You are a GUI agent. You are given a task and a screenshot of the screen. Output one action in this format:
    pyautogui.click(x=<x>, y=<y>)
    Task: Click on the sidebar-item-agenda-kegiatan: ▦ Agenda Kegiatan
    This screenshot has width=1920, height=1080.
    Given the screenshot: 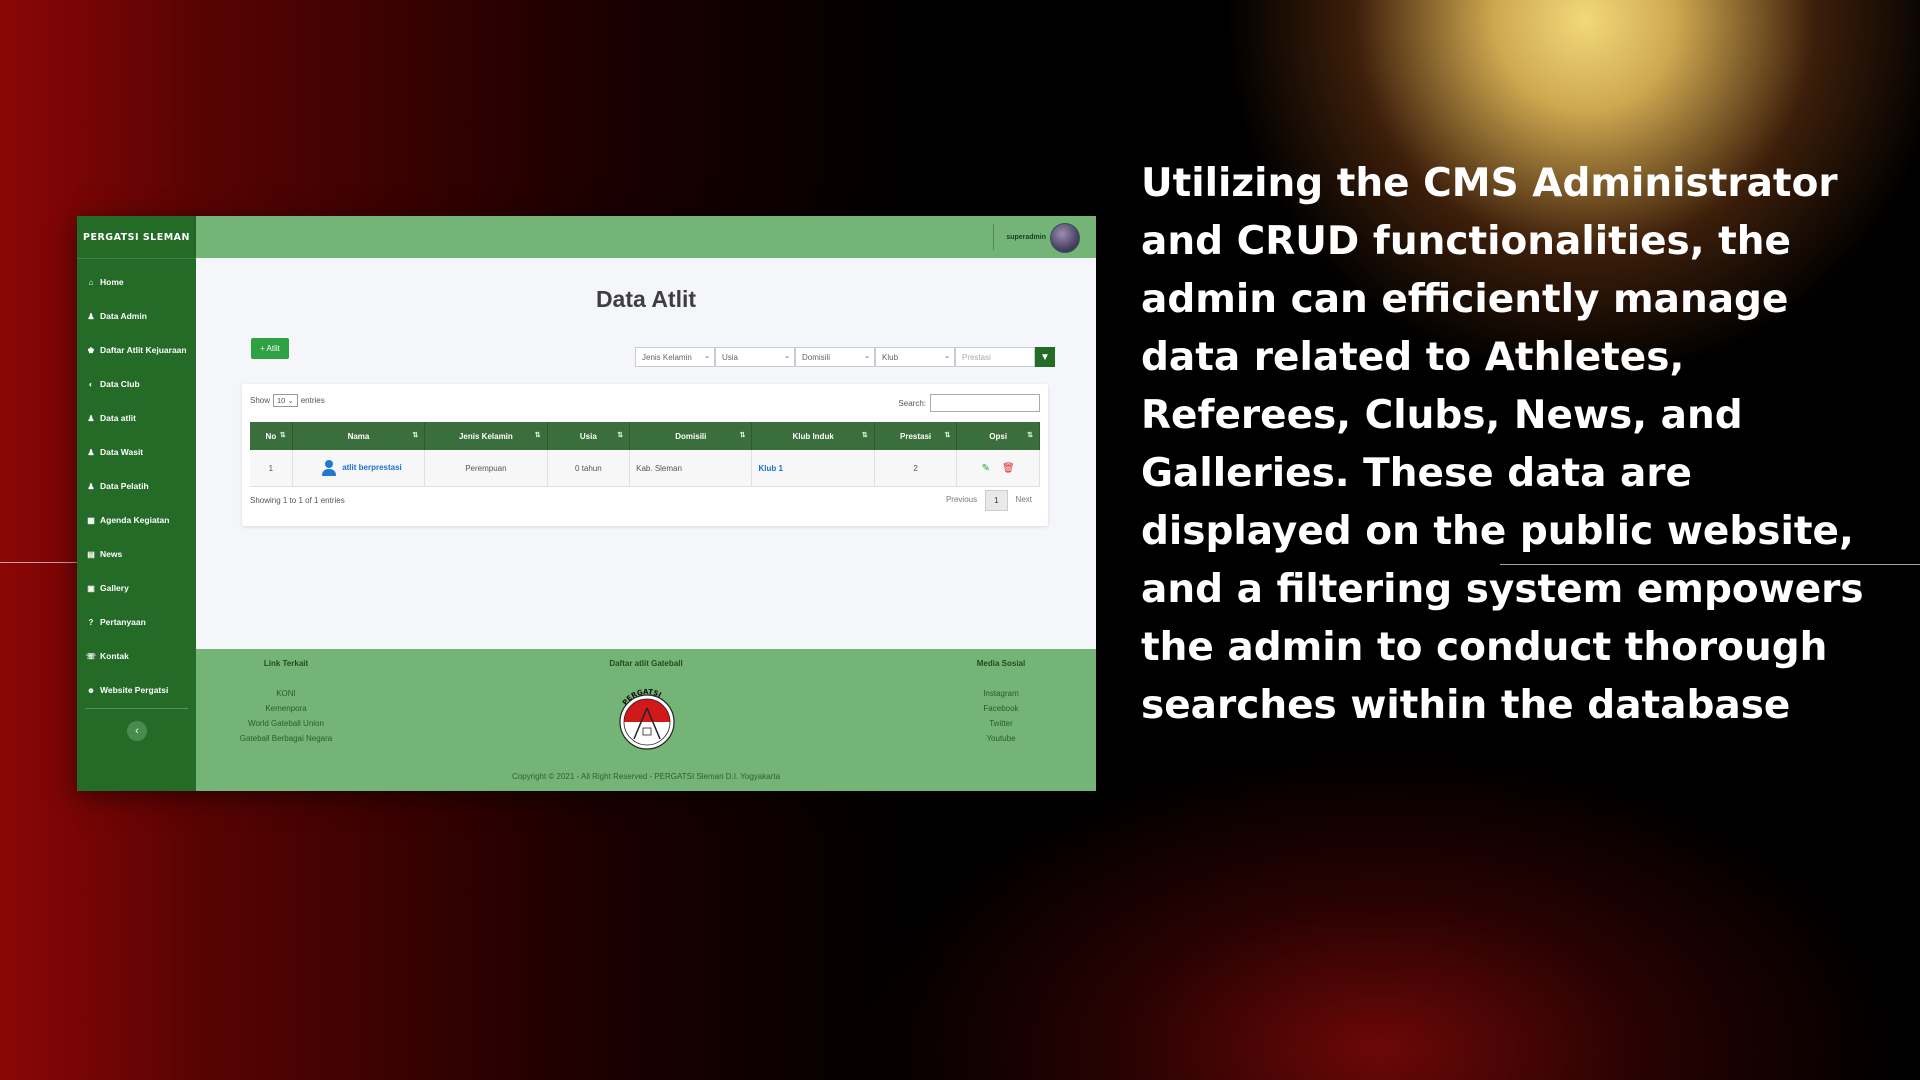 What is the action you would take?
    pyautogui.click(x=136, y=520)
    